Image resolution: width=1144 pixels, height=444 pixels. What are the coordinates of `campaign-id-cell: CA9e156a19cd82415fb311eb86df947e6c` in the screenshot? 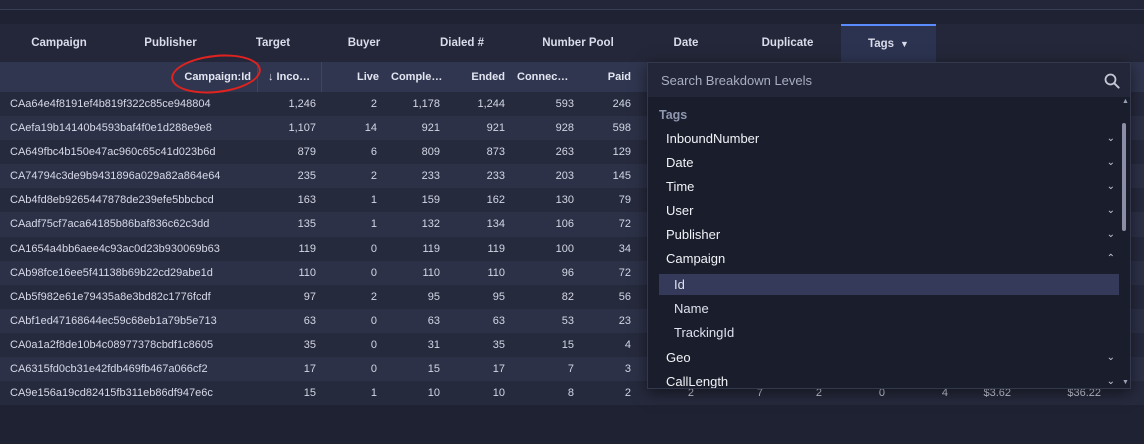 It's located at (111, 393).